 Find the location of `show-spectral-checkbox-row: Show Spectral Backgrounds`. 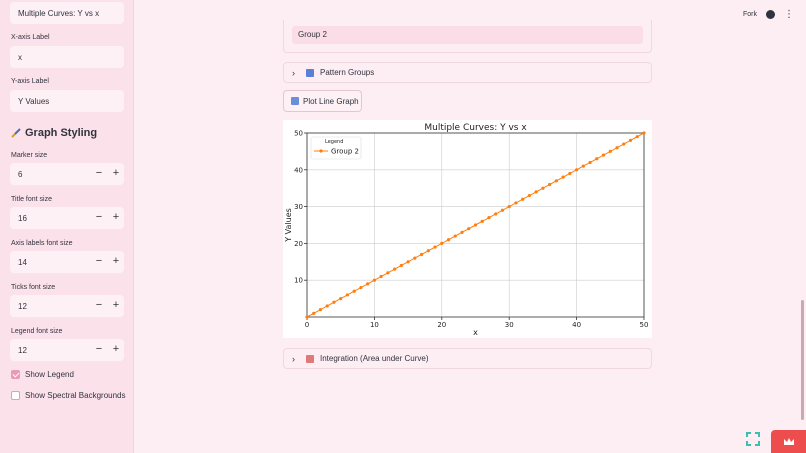

show-spectral-checkbox-row: Show Spectral Backgrounds is located at coordinates (68, 395).